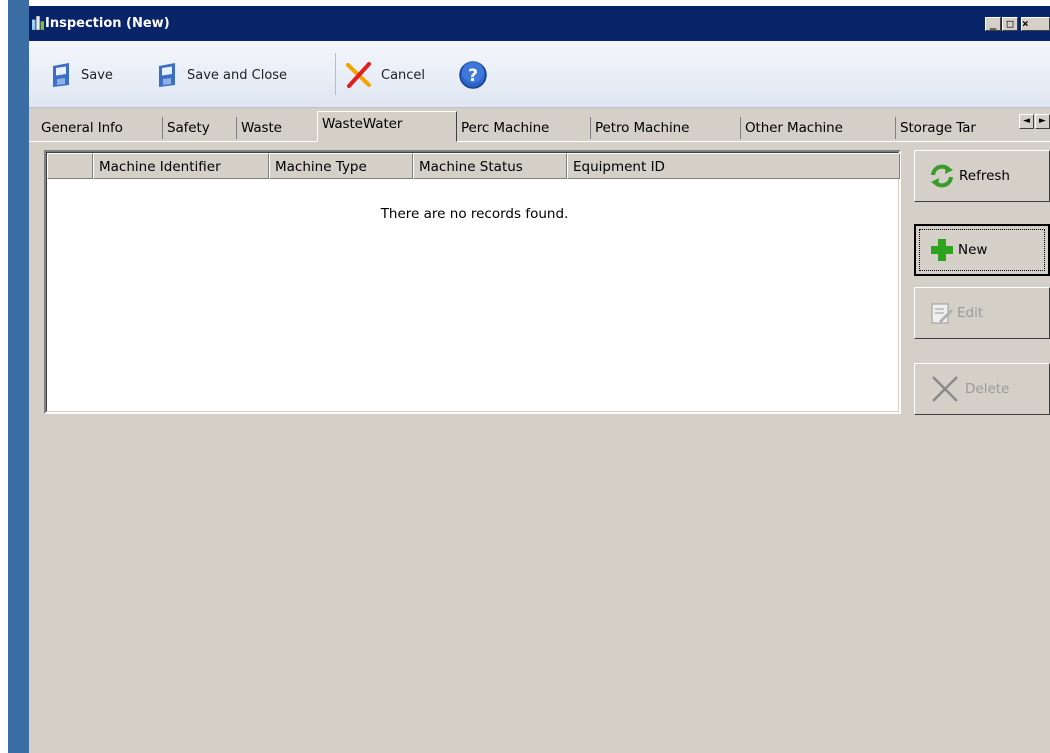 This screenshot has width=1050, height=753. What do you see at coordinates (173, 141) in the screenshot?
I see `tab-panel-border-left` at bounding box center [173, 141].